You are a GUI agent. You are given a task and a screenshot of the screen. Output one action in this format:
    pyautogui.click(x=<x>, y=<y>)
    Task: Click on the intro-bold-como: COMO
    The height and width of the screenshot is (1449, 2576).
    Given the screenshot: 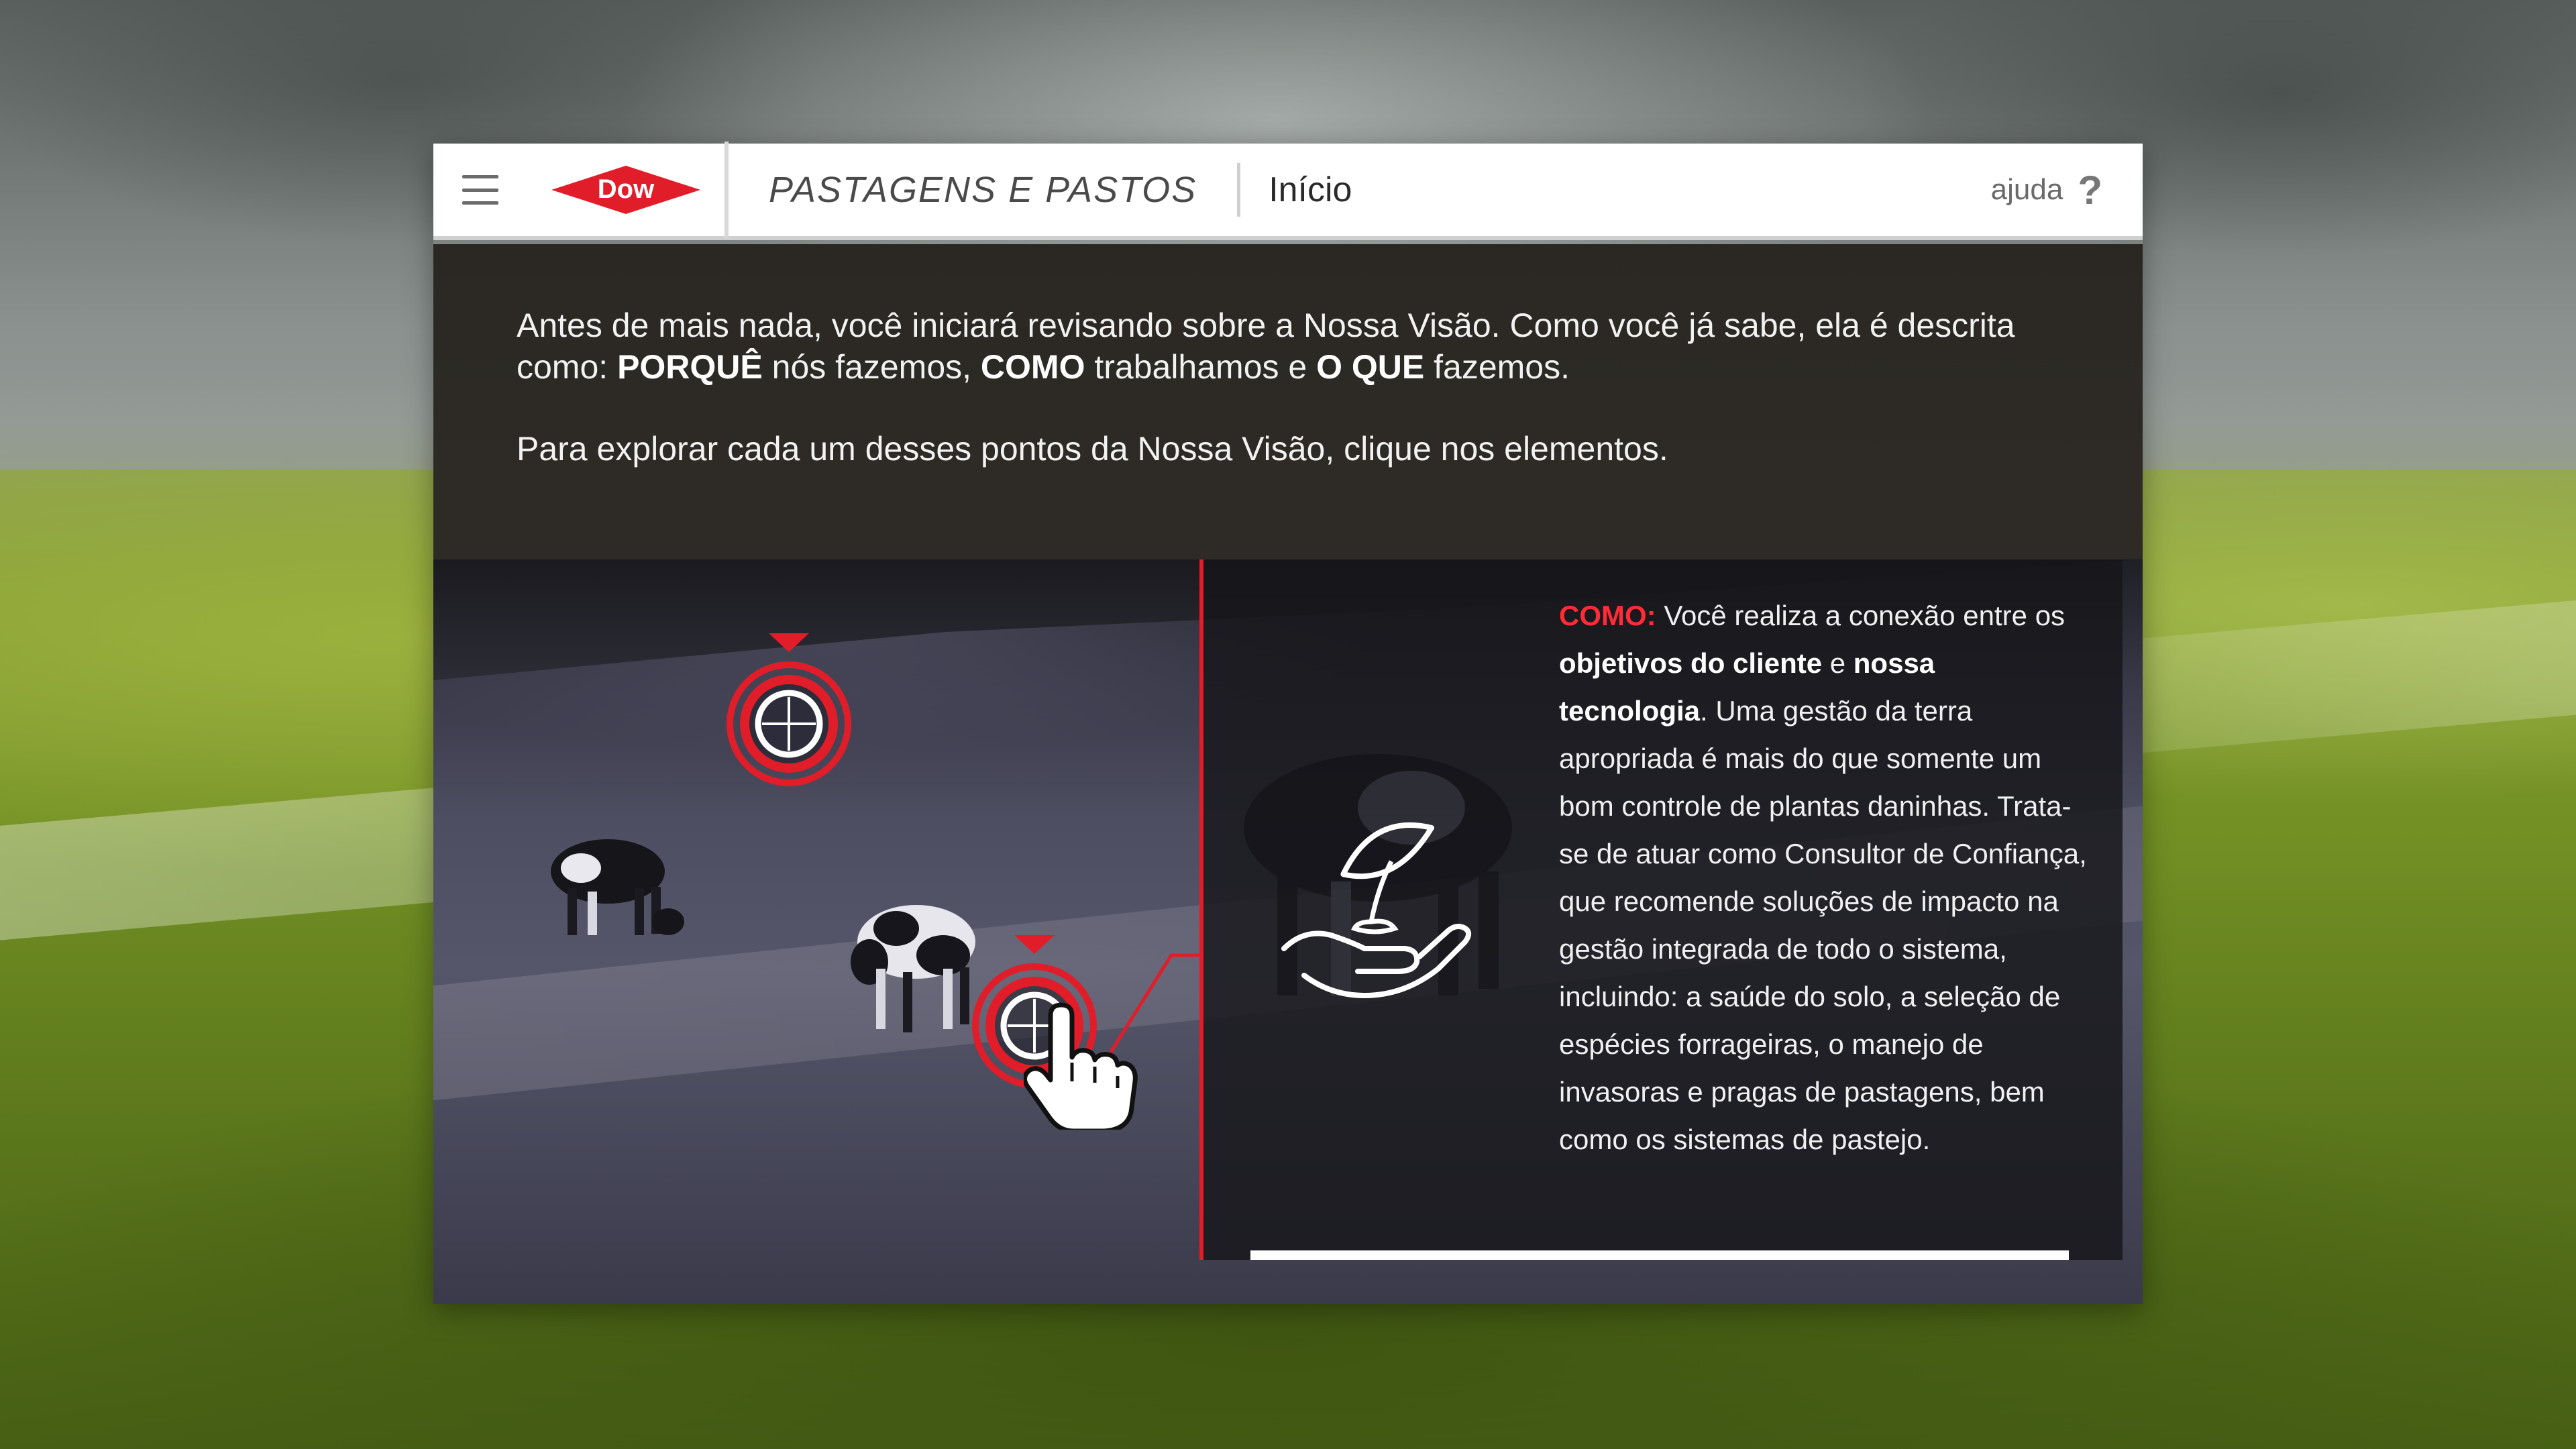 What is the action you would take?
    pyautogui.click(x=1032, y=367)
    